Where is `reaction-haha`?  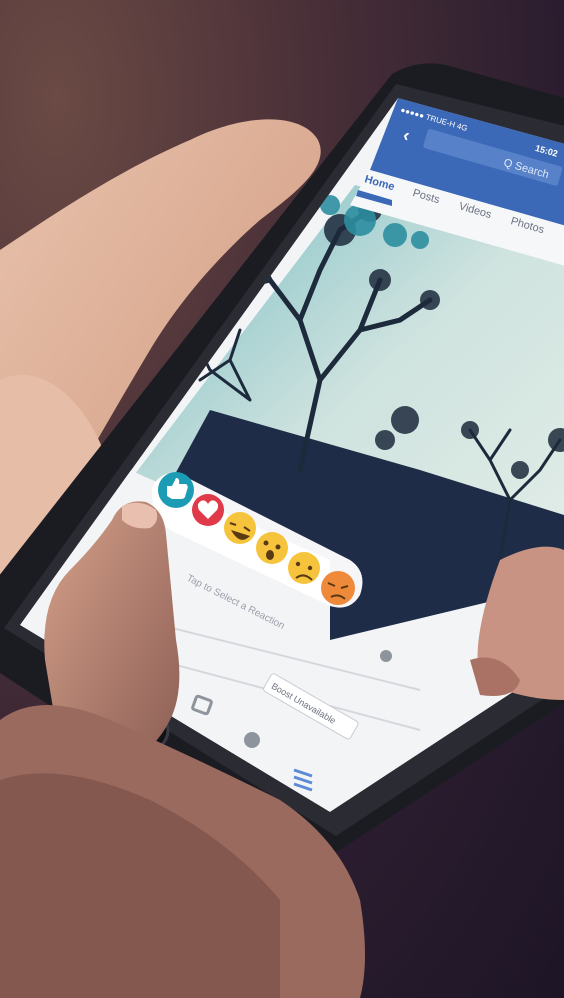 reaction-haha is located at coordinates (240, 528).